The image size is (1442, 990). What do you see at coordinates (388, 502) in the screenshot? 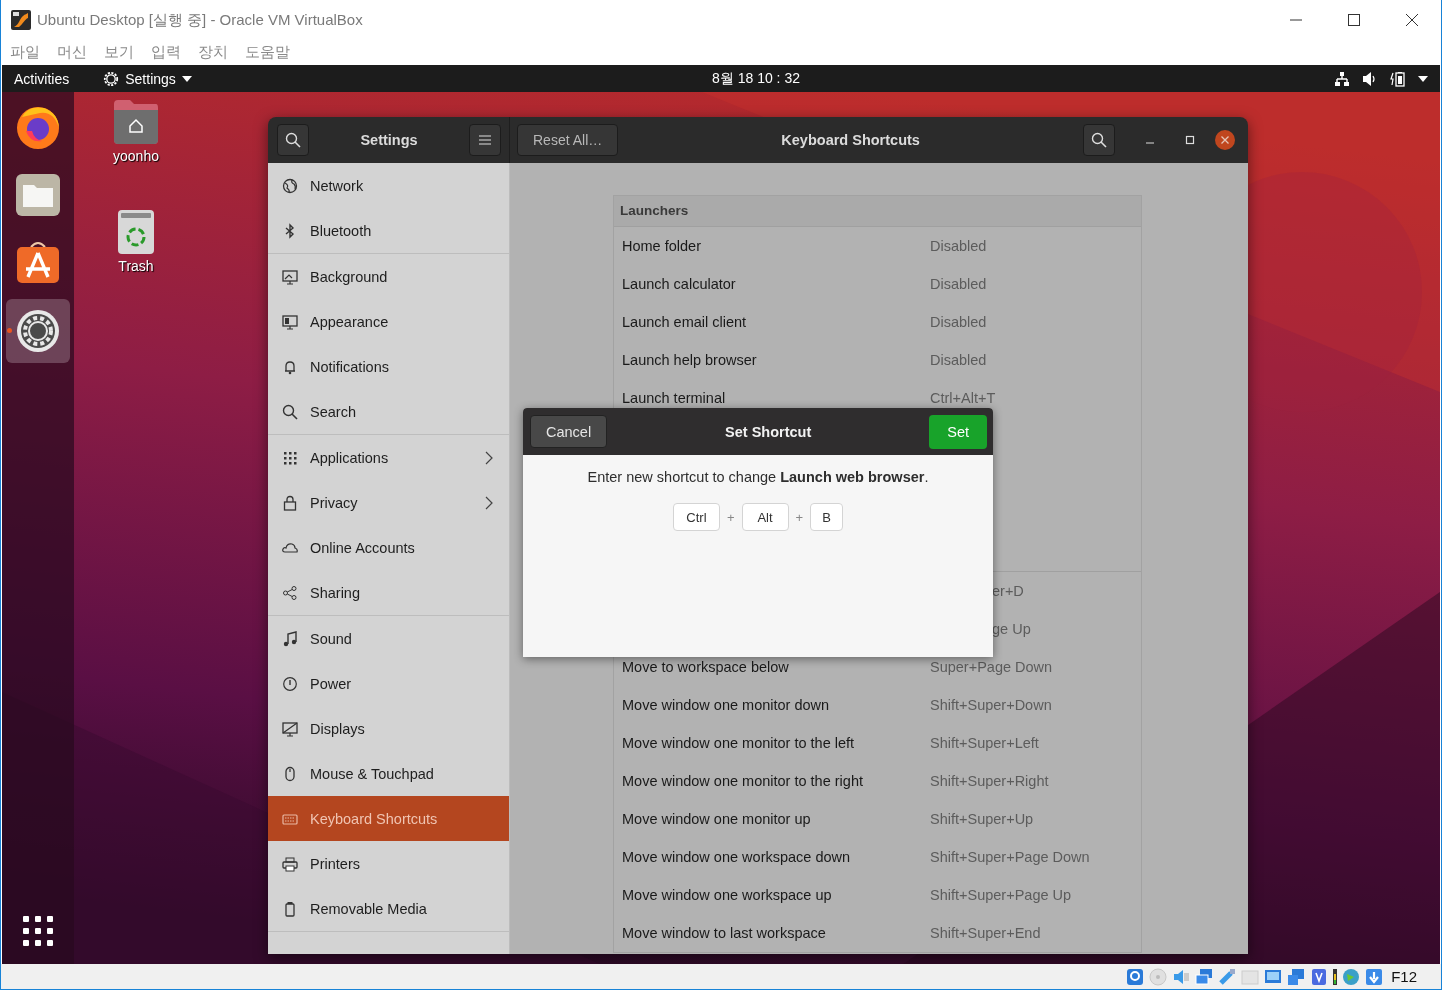
I see `sidebar-item: Privacy` at bounding box center [388, 502].